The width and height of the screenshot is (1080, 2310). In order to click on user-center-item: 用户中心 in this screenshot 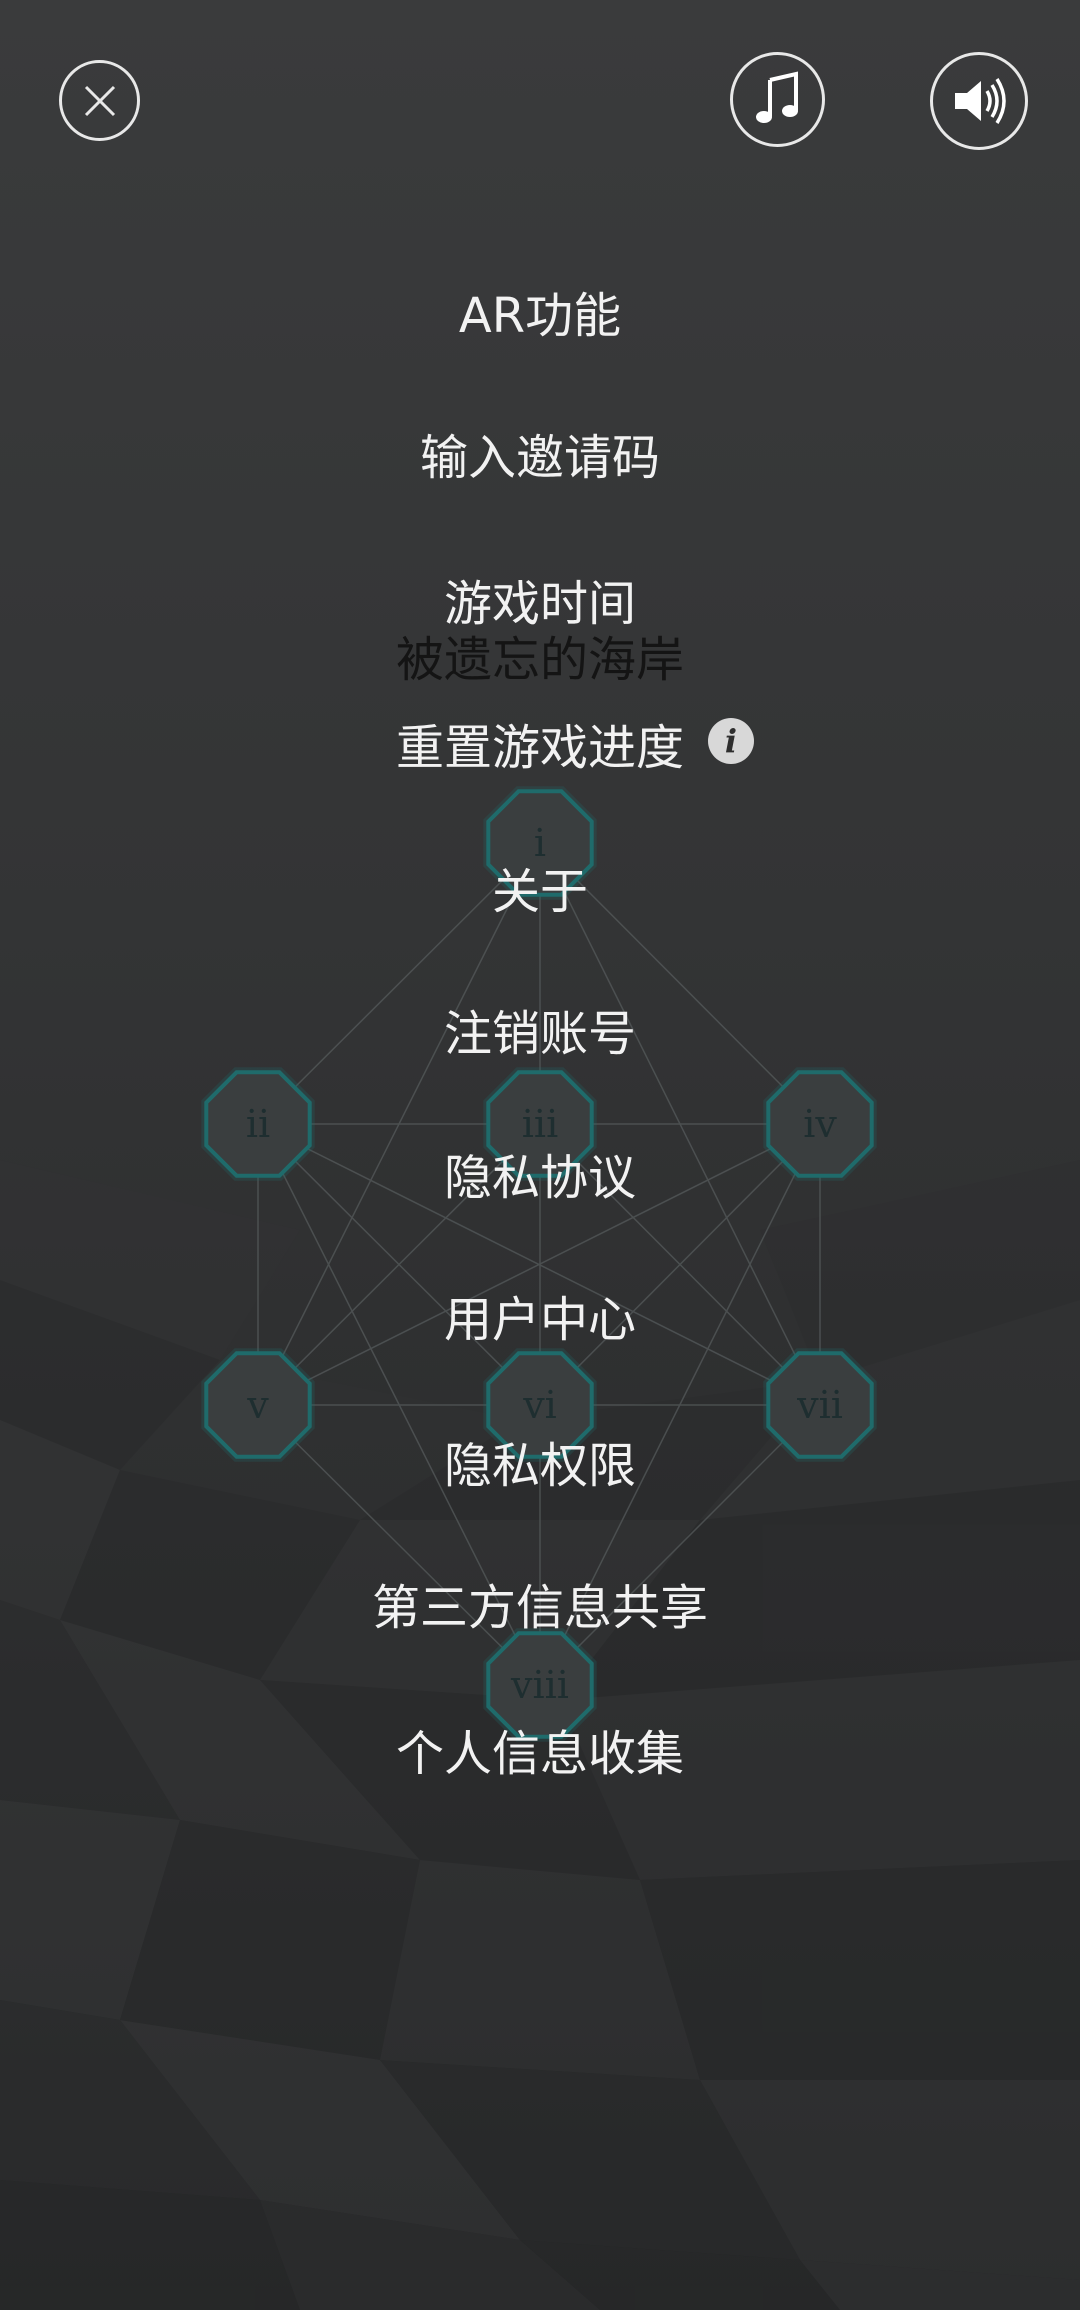, I will do `click(540, 1320)`.